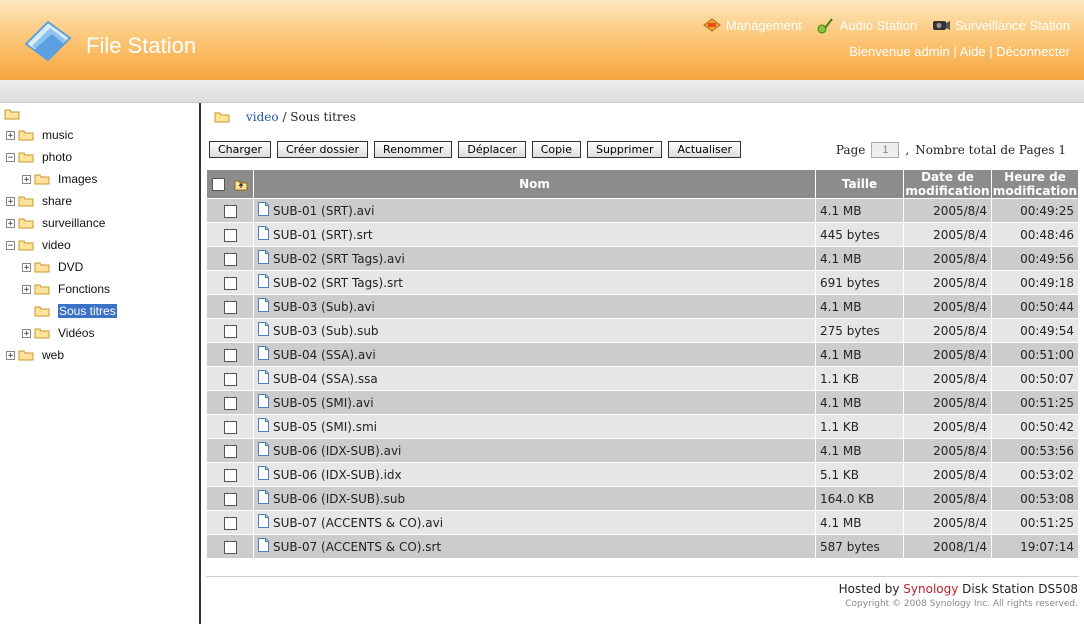  I want to click on file-name-cell: SUB-03 (Sub).avi, so click(534, 306).